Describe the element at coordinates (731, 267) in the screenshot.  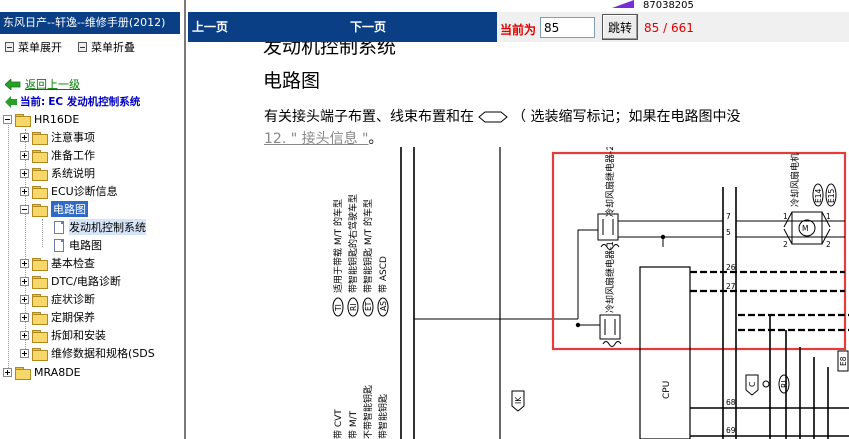
I see `pin-label: 26` at that location.